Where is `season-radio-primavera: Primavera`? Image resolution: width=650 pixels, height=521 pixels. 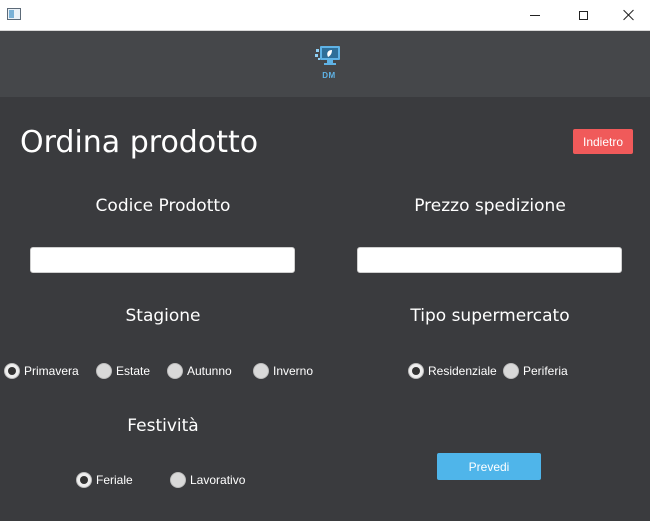 season-radio-primavera: Primavera is located at coordinates (41, 371).